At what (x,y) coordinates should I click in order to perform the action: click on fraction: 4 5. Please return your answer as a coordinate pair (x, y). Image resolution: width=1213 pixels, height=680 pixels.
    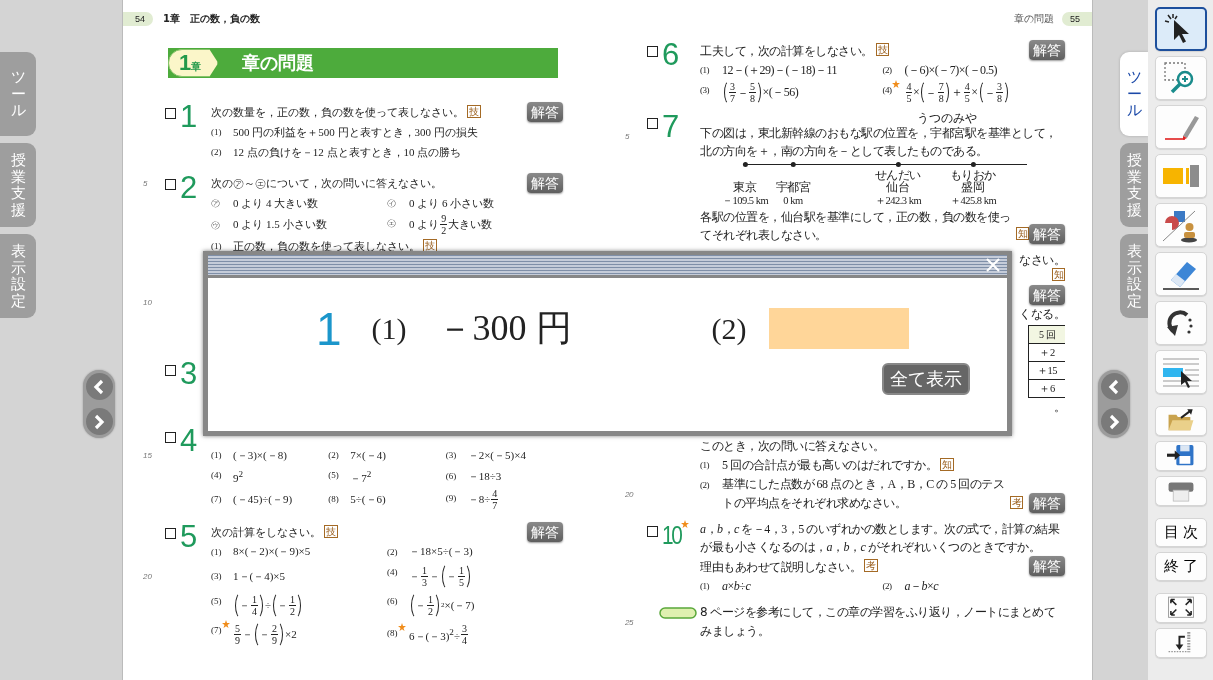
    Looking at the image, I should click on (967, 92).